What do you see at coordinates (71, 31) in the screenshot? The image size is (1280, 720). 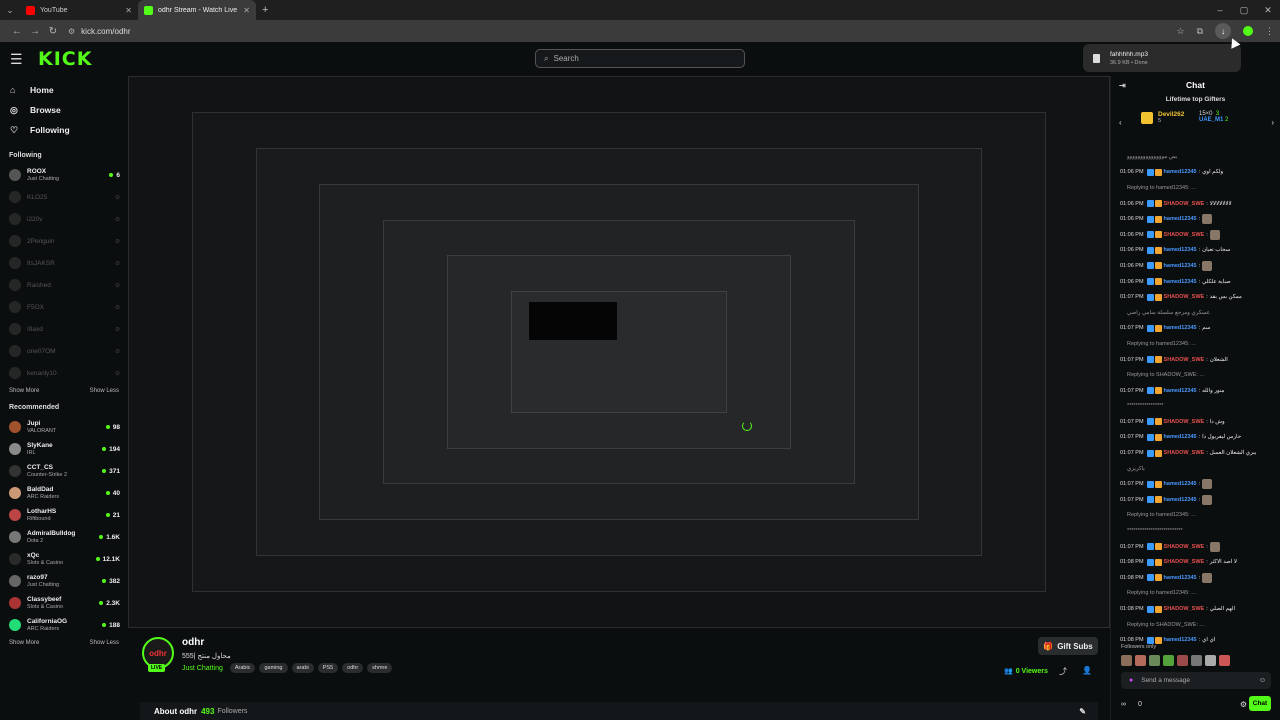 I see `site-info-icon: ⚙` at bounding box center [71, 31].